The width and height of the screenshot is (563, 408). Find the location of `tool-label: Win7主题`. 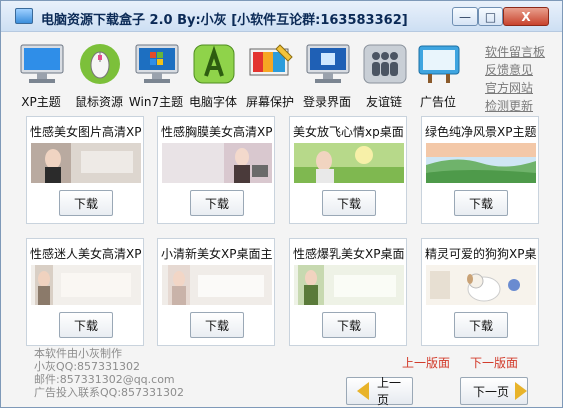

tool-label: Win7主题 is located at coordinates (156, 102).